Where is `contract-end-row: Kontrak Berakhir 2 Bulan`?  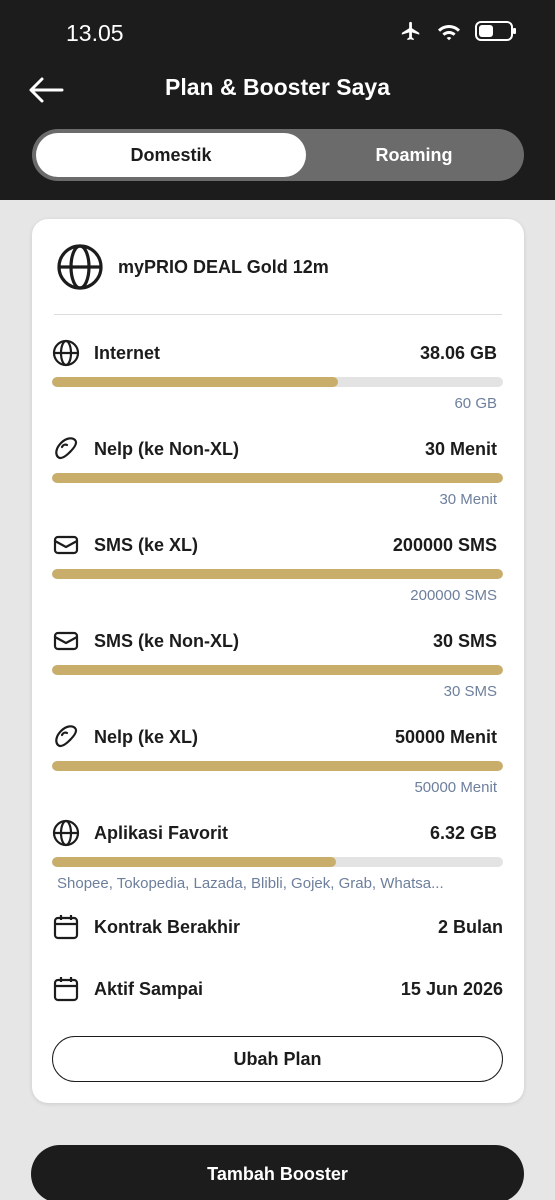
contract-end-row: Kontrak Berakhir 2 Bulan is located at coordinates (277, 927).